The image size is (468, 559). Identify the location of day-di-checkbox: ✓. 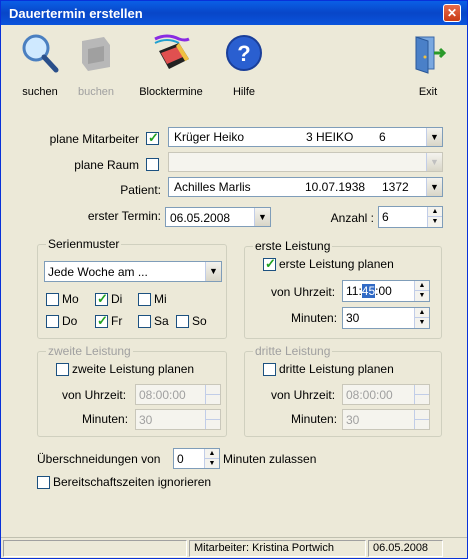
(101, 298).